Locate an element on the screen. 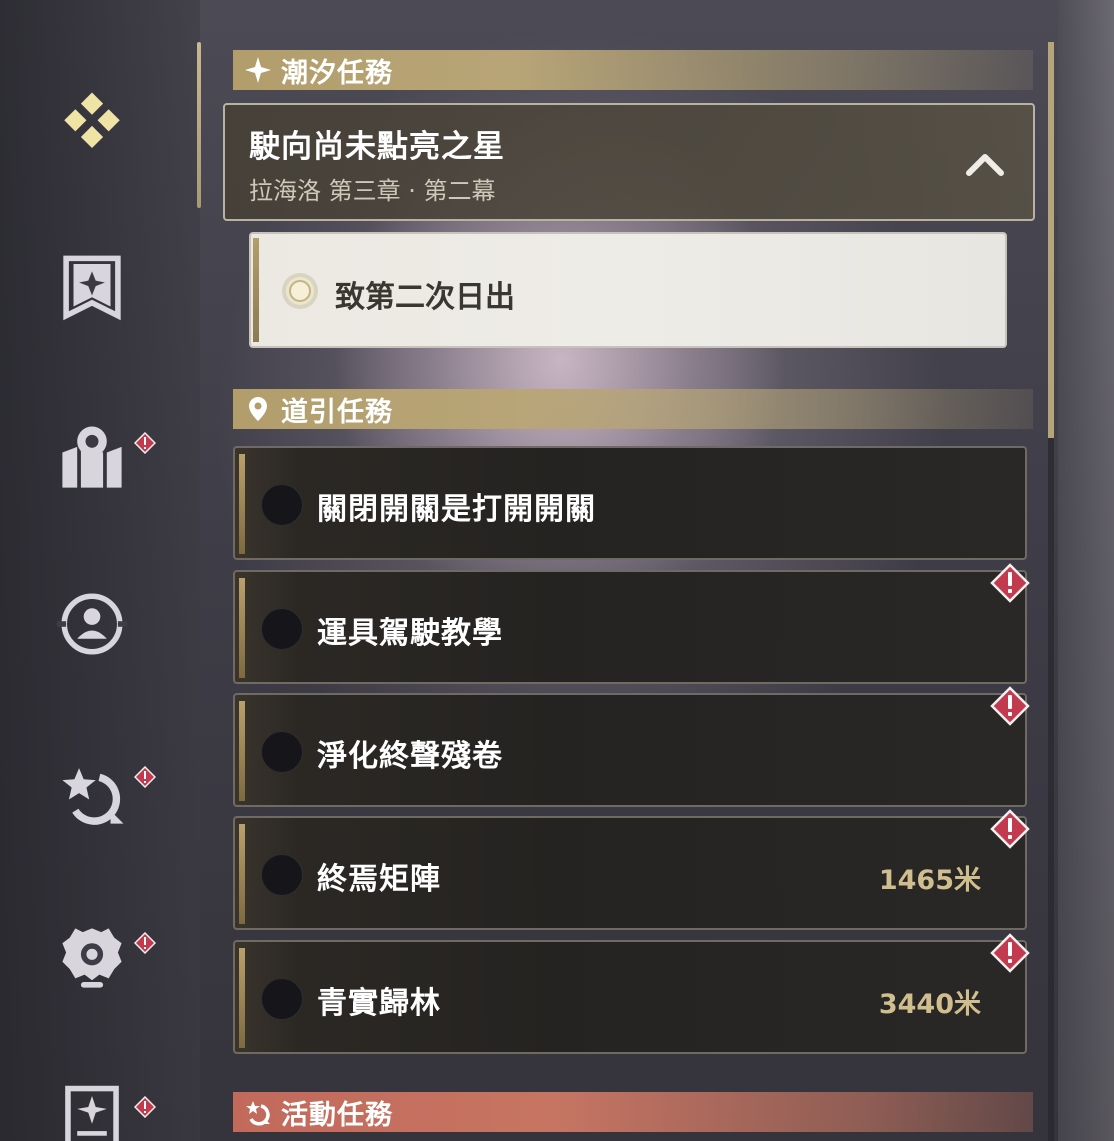 This screenshot has height=1141, width=1114. quest-label: 運具駕駛教學 is located at coordinates (410, 633).